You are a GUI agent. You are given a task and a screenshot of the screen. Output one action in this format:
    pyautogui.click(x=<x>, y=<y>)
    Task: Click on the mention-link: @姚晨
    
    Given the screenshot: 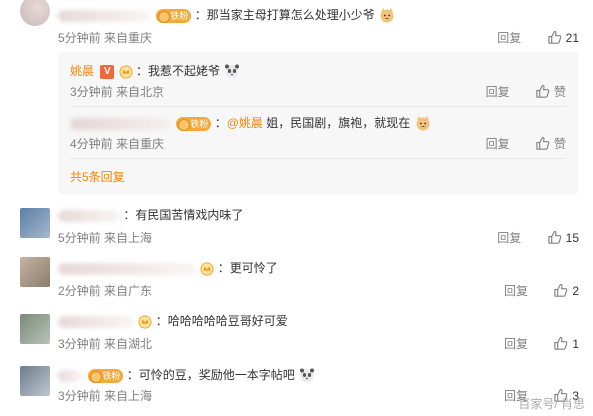 What is the action you would take?
    pyautogui.click(x=245, y=123)
    